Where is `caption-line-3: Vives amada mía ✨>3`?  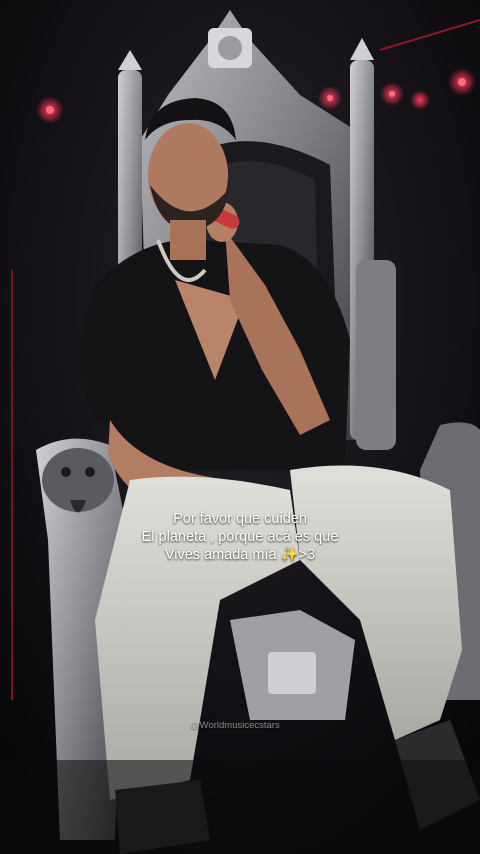
caption-line-3: Vives amada mía ✨>3 is located at coordinates (240, 555).